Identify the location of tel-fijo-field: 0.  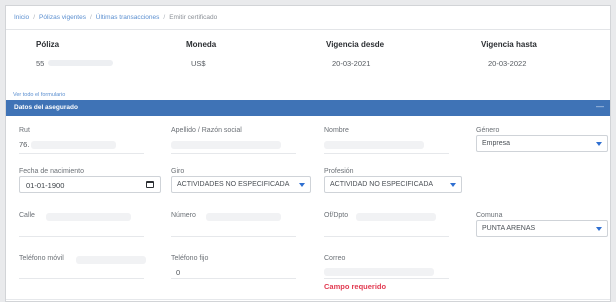
(178, 272).